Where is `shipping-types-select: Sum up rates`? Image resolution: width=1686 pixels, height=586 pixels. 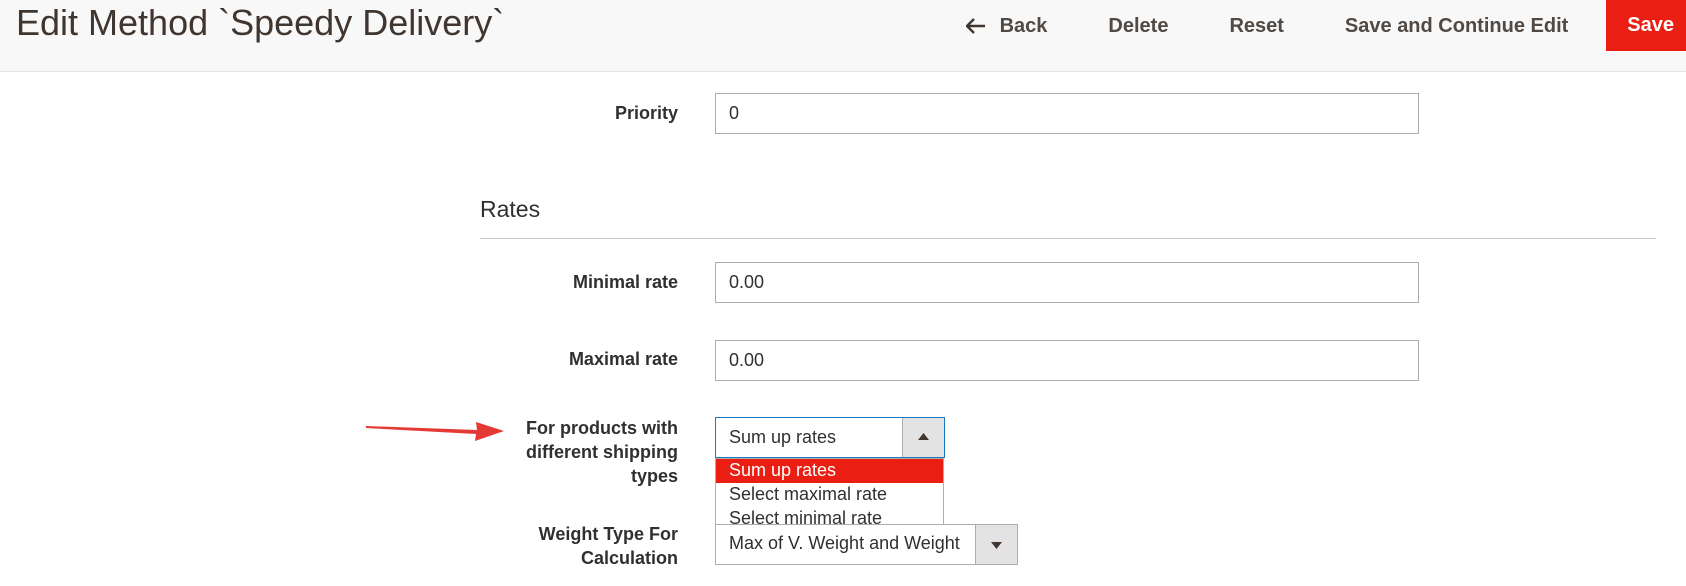 shipping-types-select: Sum up rates is located at coordinates (830, 437).